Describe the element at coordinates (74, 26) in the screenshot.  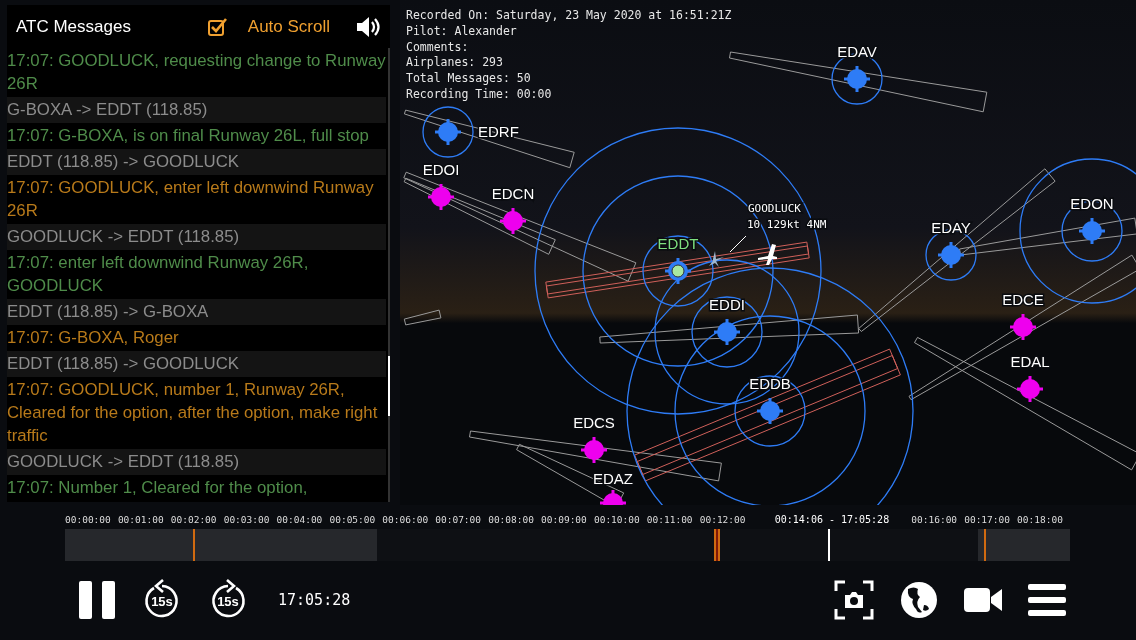
I see `panel-title: ATC Messages` at that location.